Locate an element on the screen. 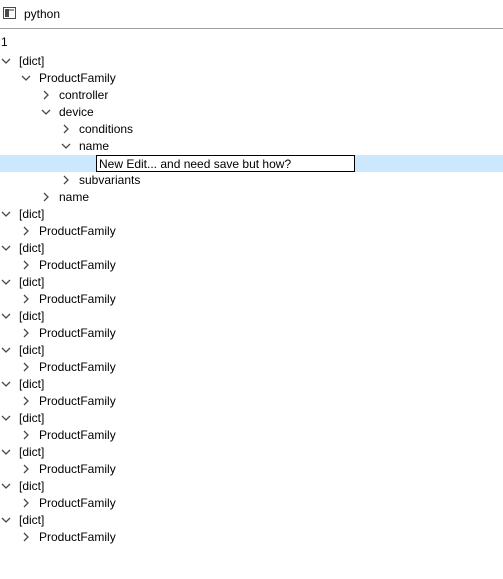  window-title: python is located at coordinates (42, 14).